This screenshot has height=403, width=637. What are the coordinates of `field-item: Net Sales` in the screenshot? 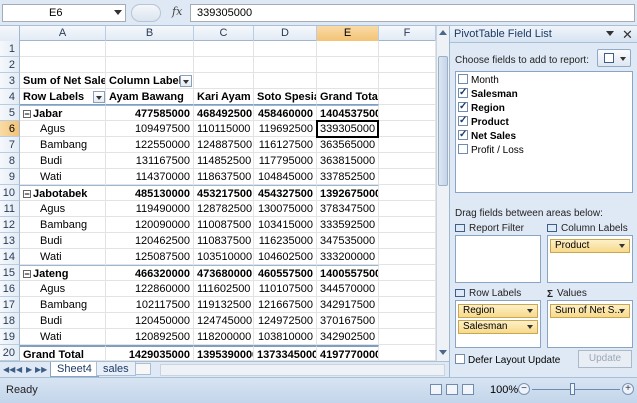 It's located at (487, 136).